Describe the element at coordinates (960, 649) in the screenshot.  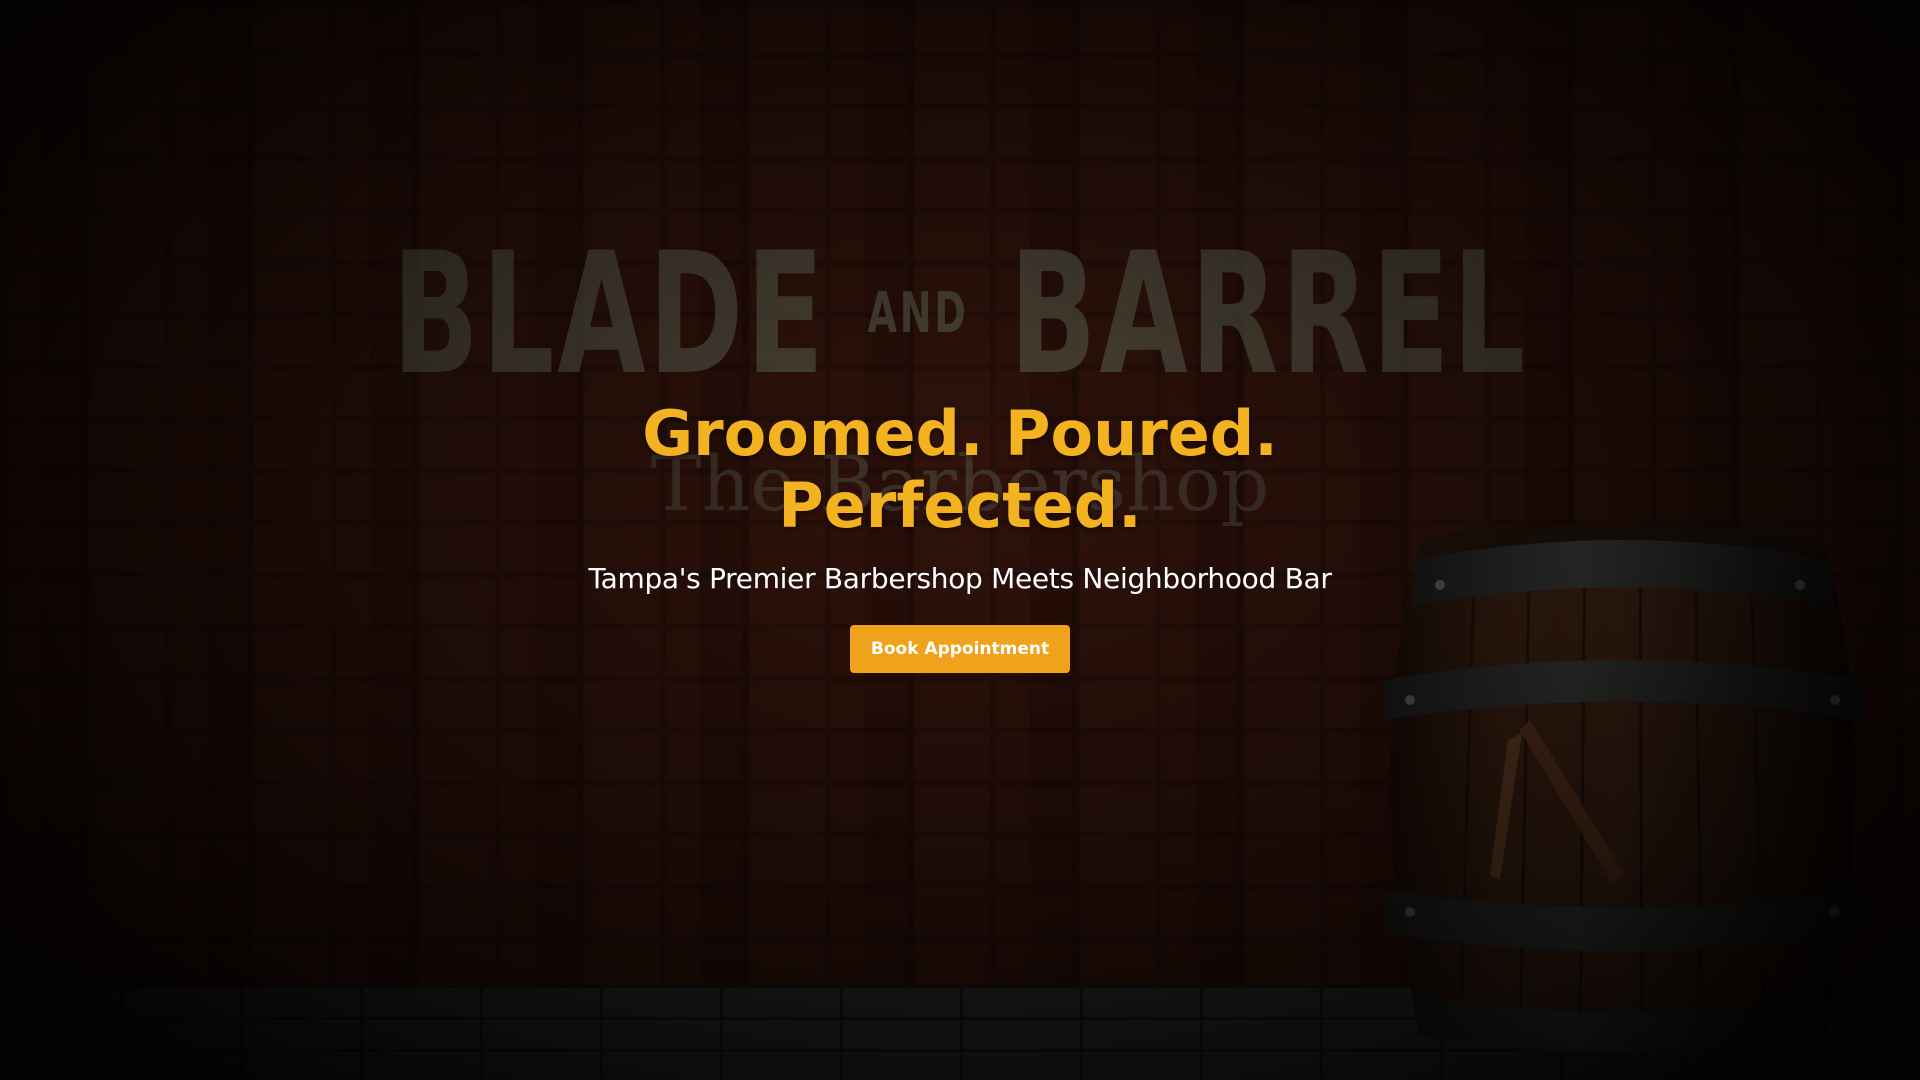
I see `book-appointment-button: Book Appointment` at that location.